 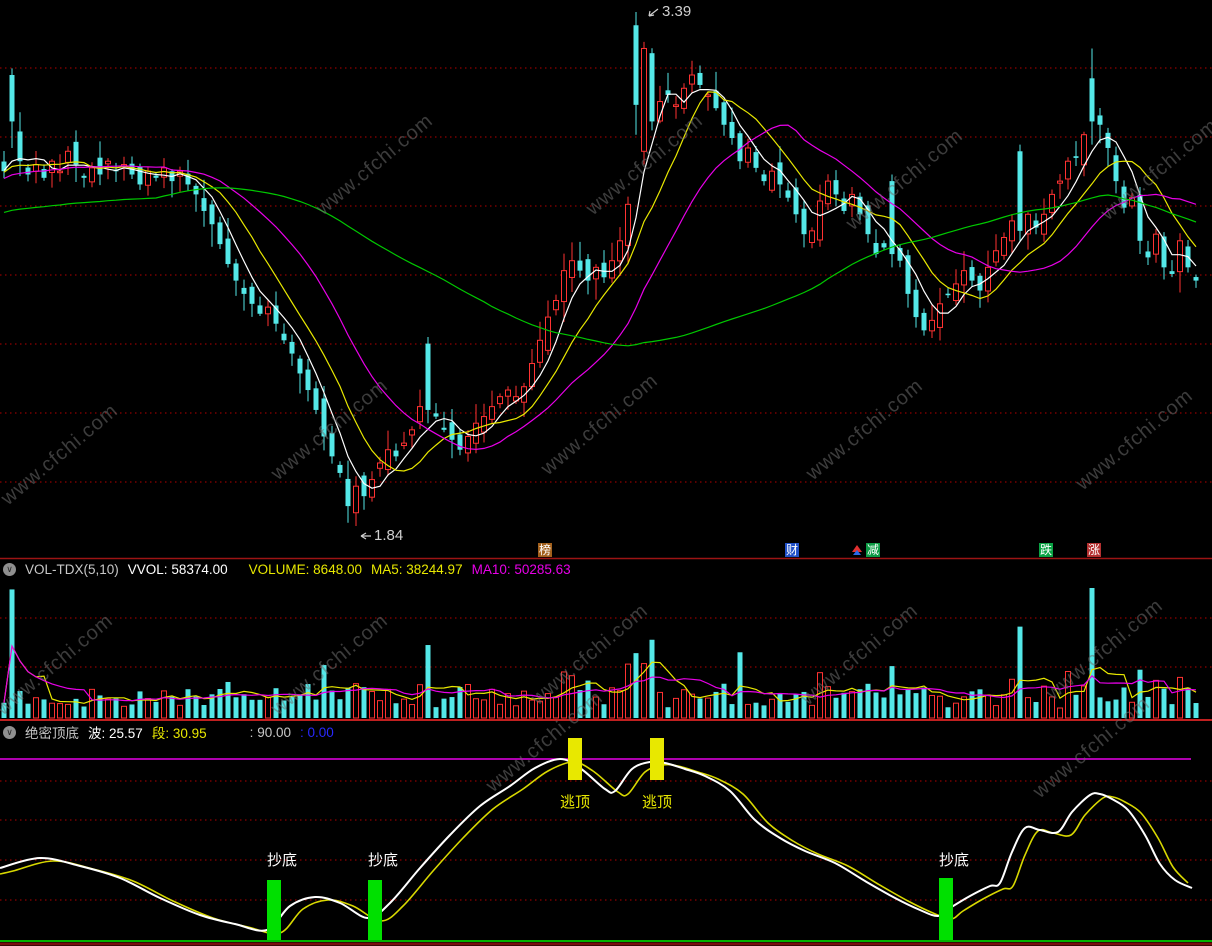 What do you see at coordinates (52, 732) in the screenshot?
I see `bottom-indicator-name: 绝密顶底` at bounding box center [52, 732].